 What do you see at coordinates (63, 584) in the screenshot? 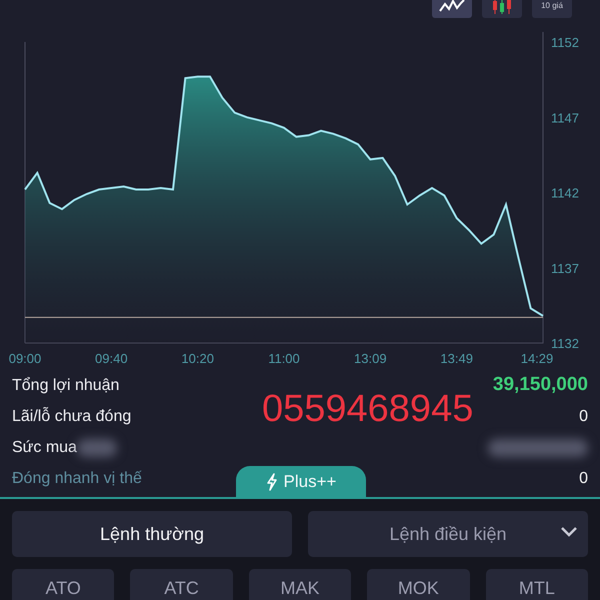
I see `order-button: ATO` at bounding box center [63, 584].